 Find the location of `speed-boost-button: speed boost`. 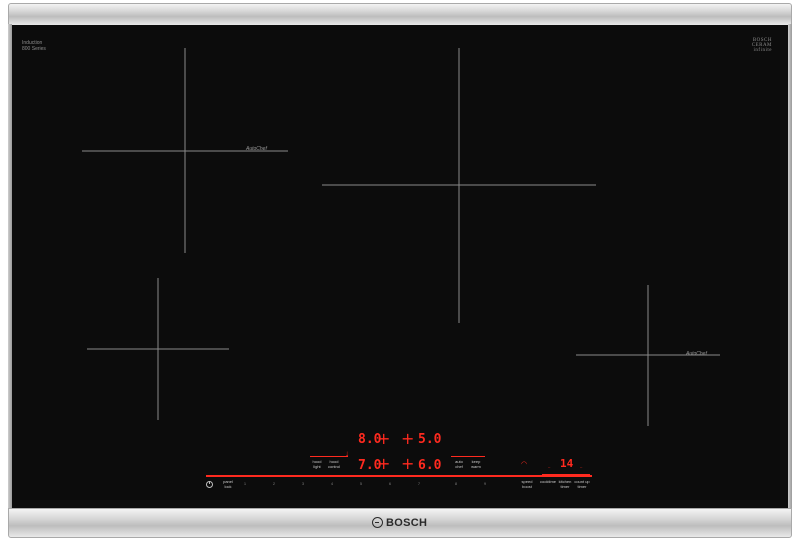

speed-boost-button: speed boost is located at coordinates (527, 484).